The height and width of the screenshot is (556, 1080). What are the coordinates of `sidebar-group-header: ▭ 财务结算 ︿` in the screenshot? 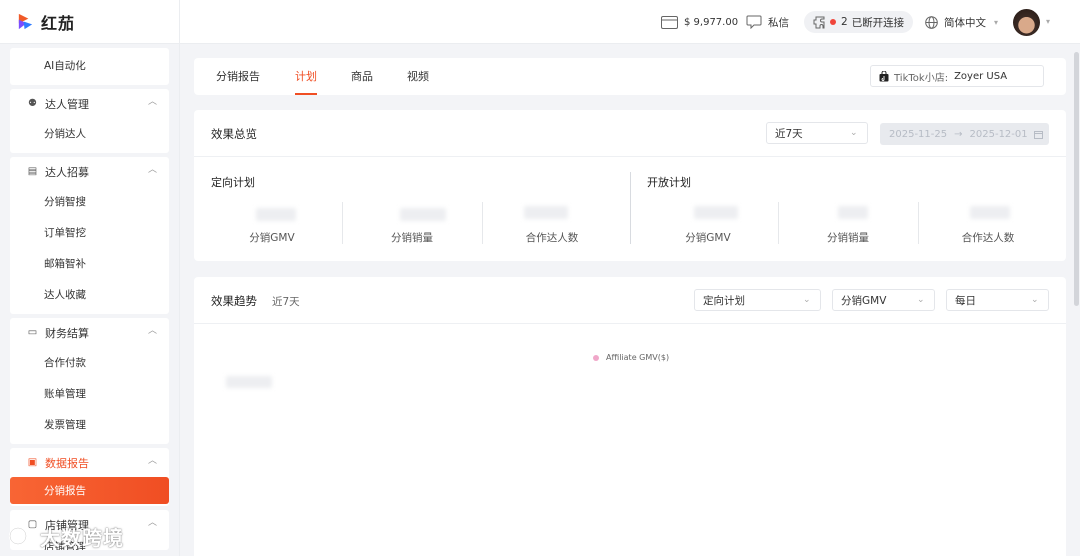 It's located at (89, 332).